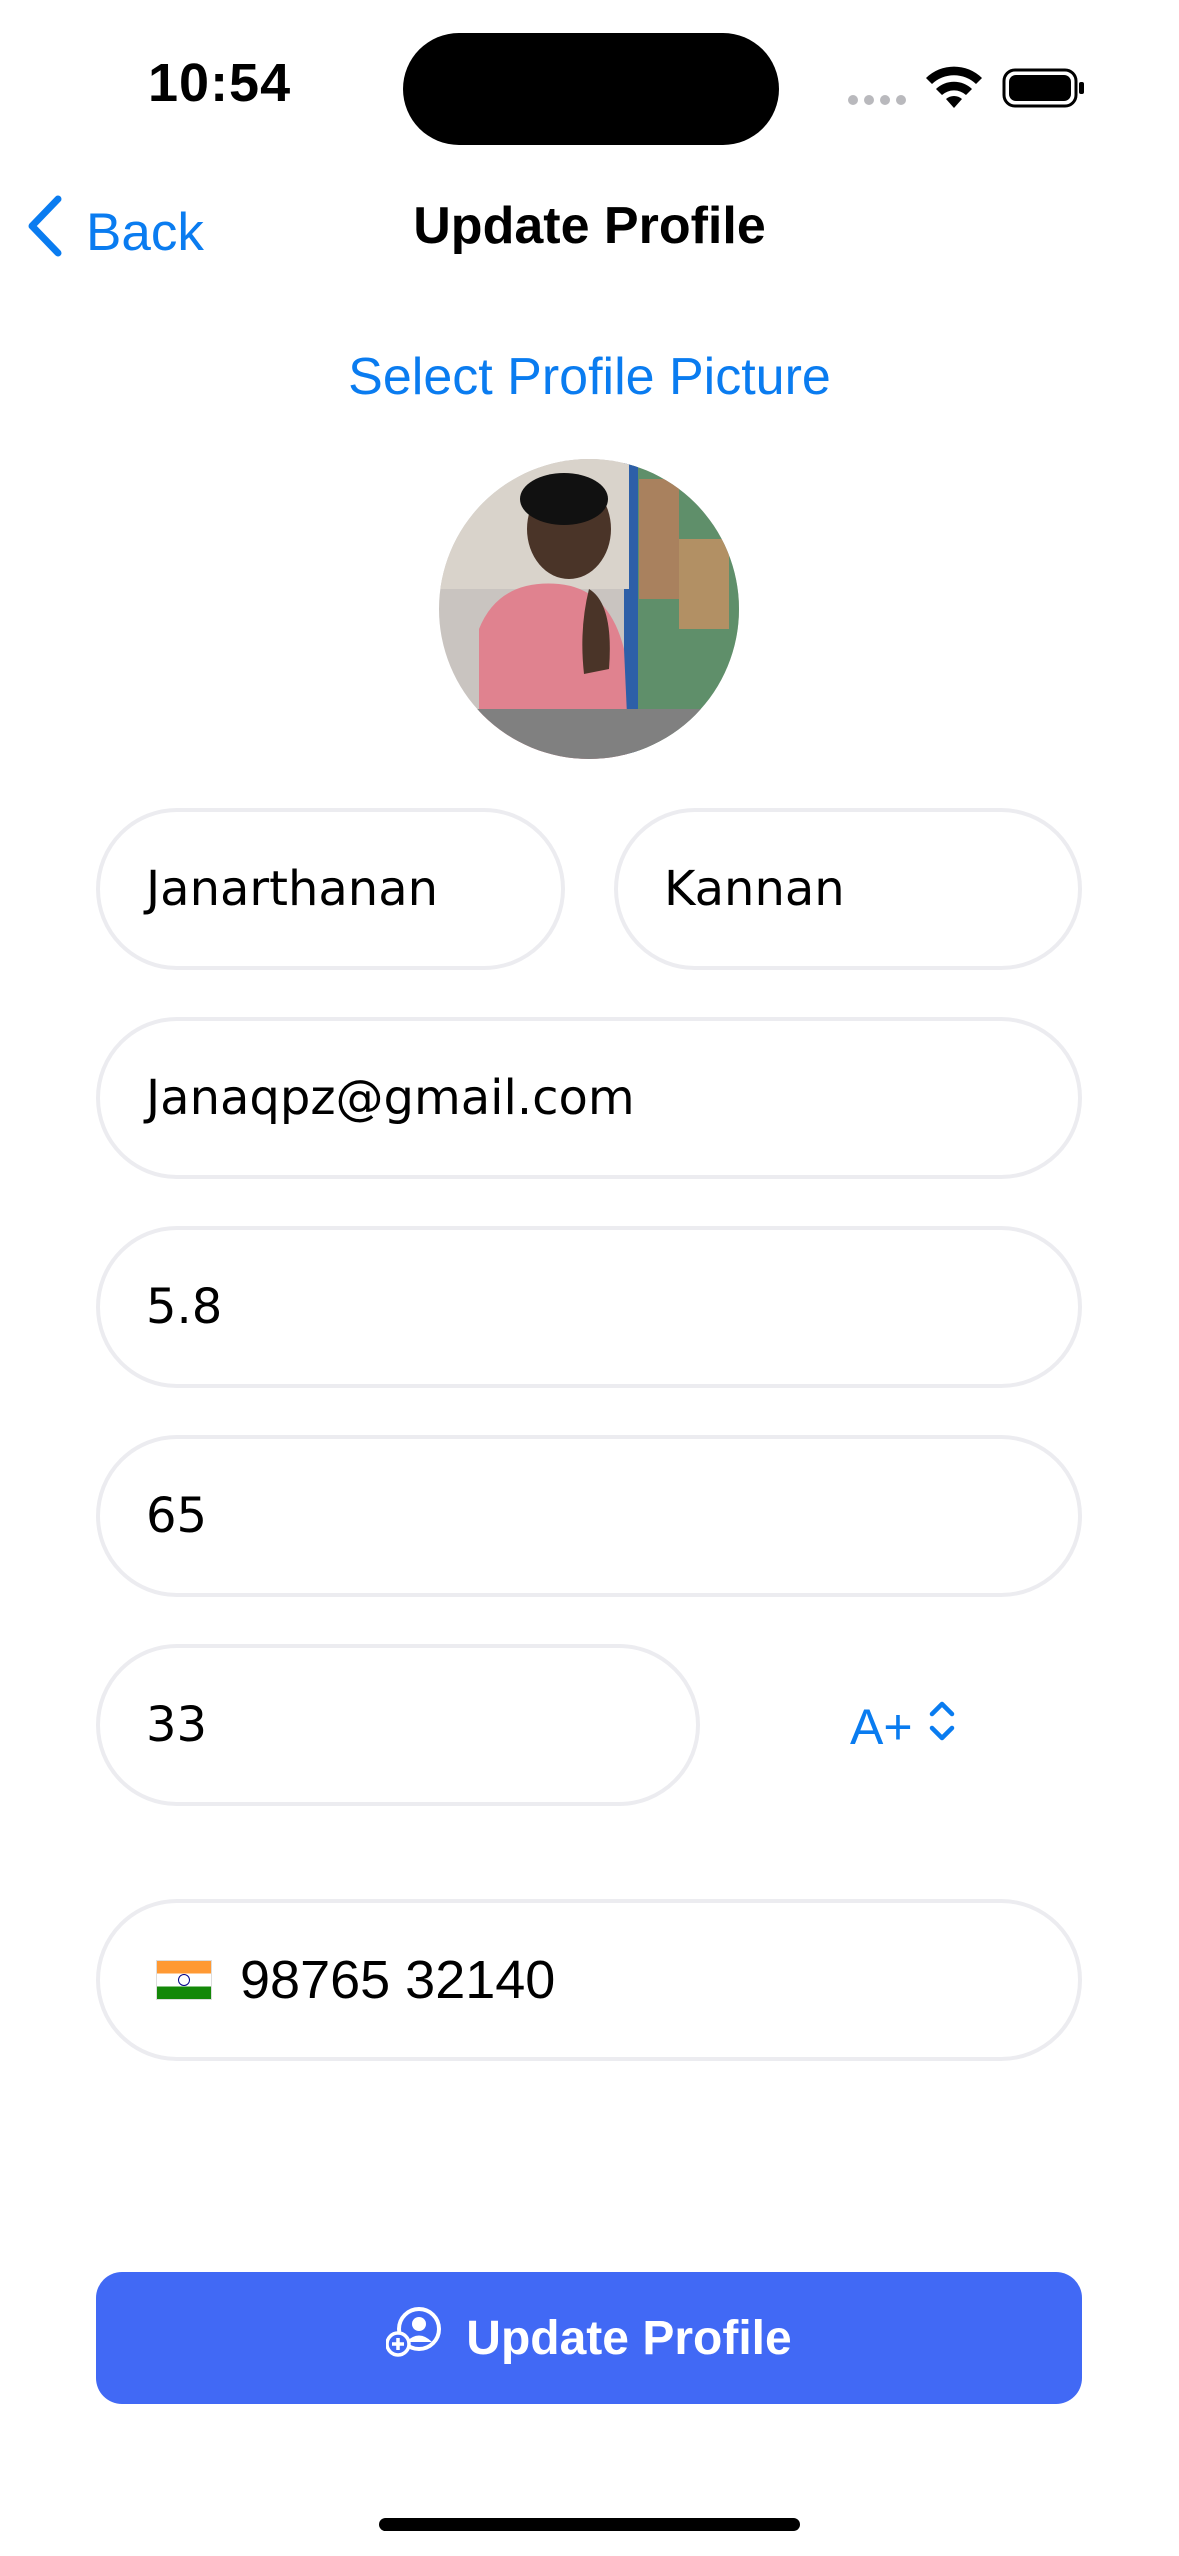 The width and height of the screenshot is (1179, 2556). Describe the element at coordinates (954, 89) in the screenshot. I see `wifi-icon` at that location.